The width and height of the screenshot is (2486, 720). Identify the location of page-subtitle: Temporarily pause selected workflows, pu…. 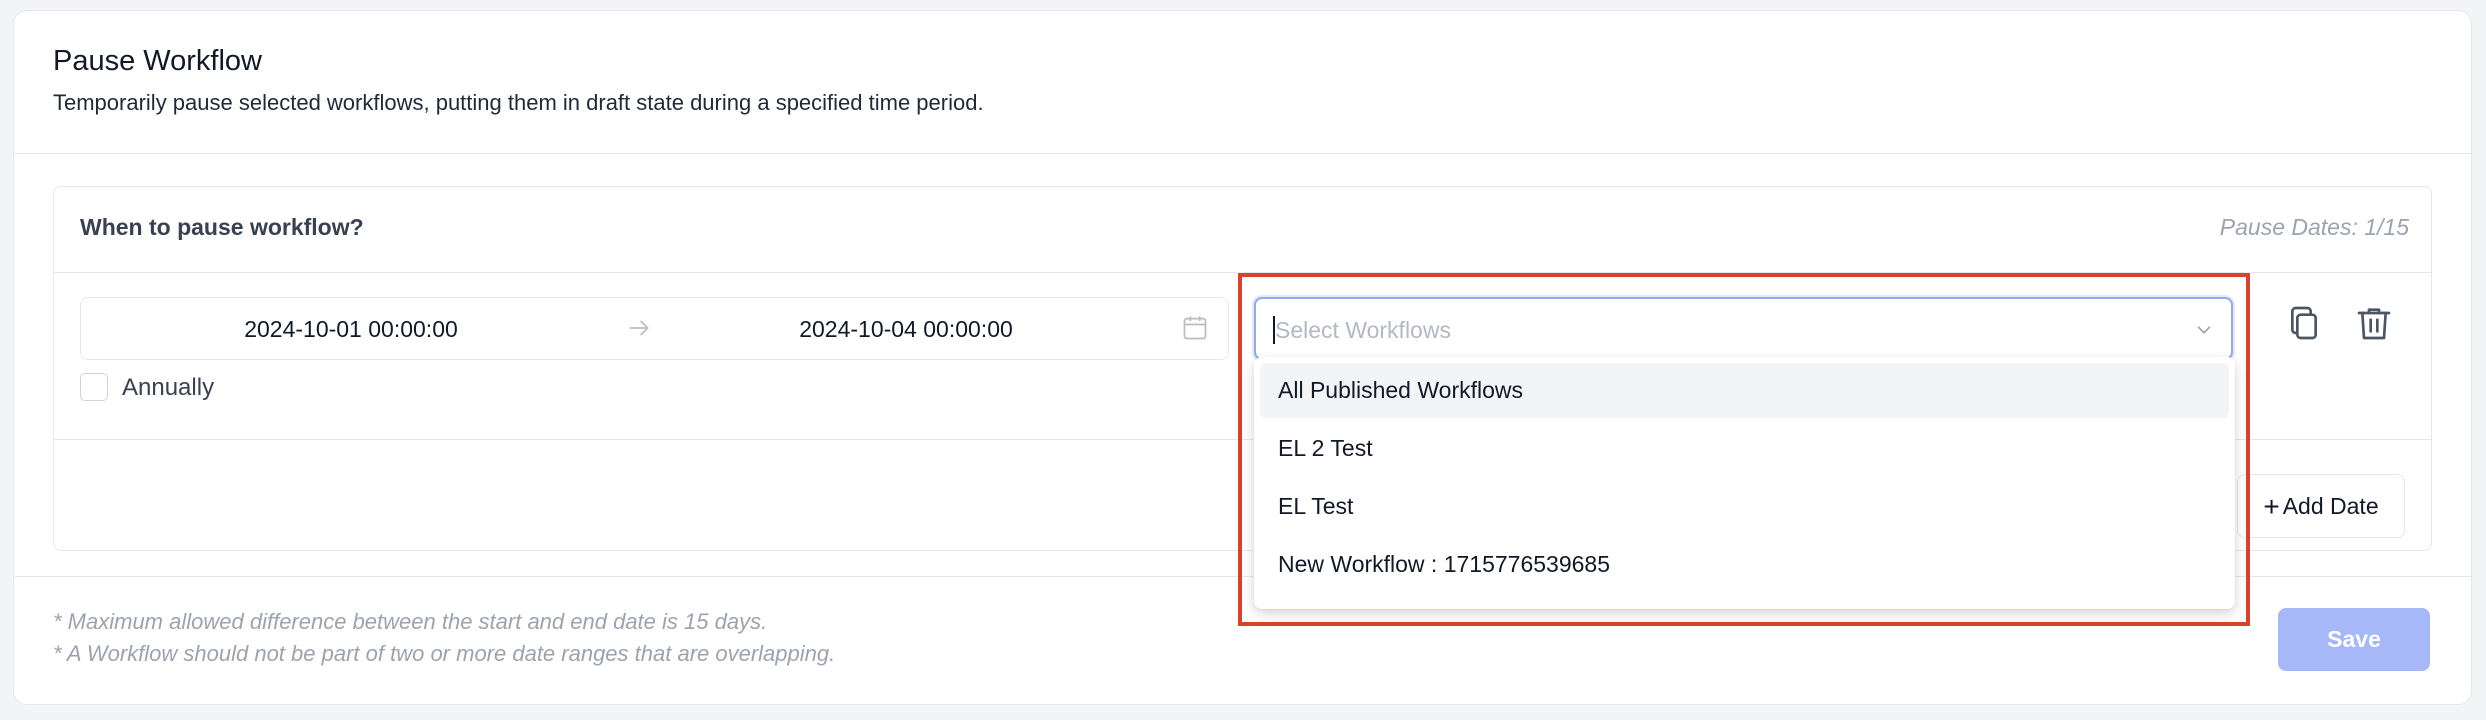
(518, 102).